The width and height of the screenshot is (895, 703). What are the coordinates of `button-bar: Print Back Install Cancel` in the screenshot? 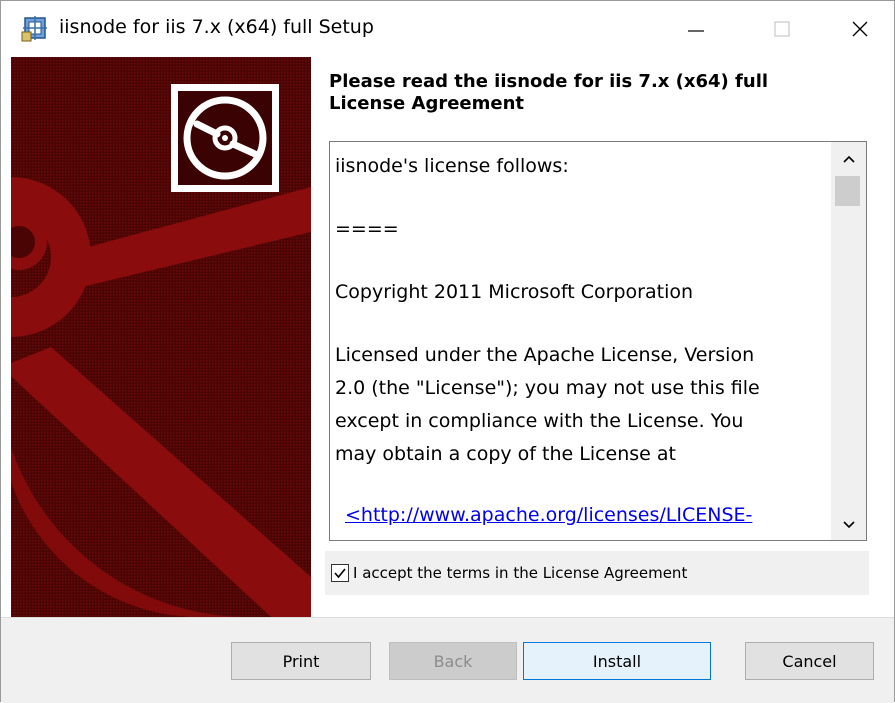 It's located at (447, 660).